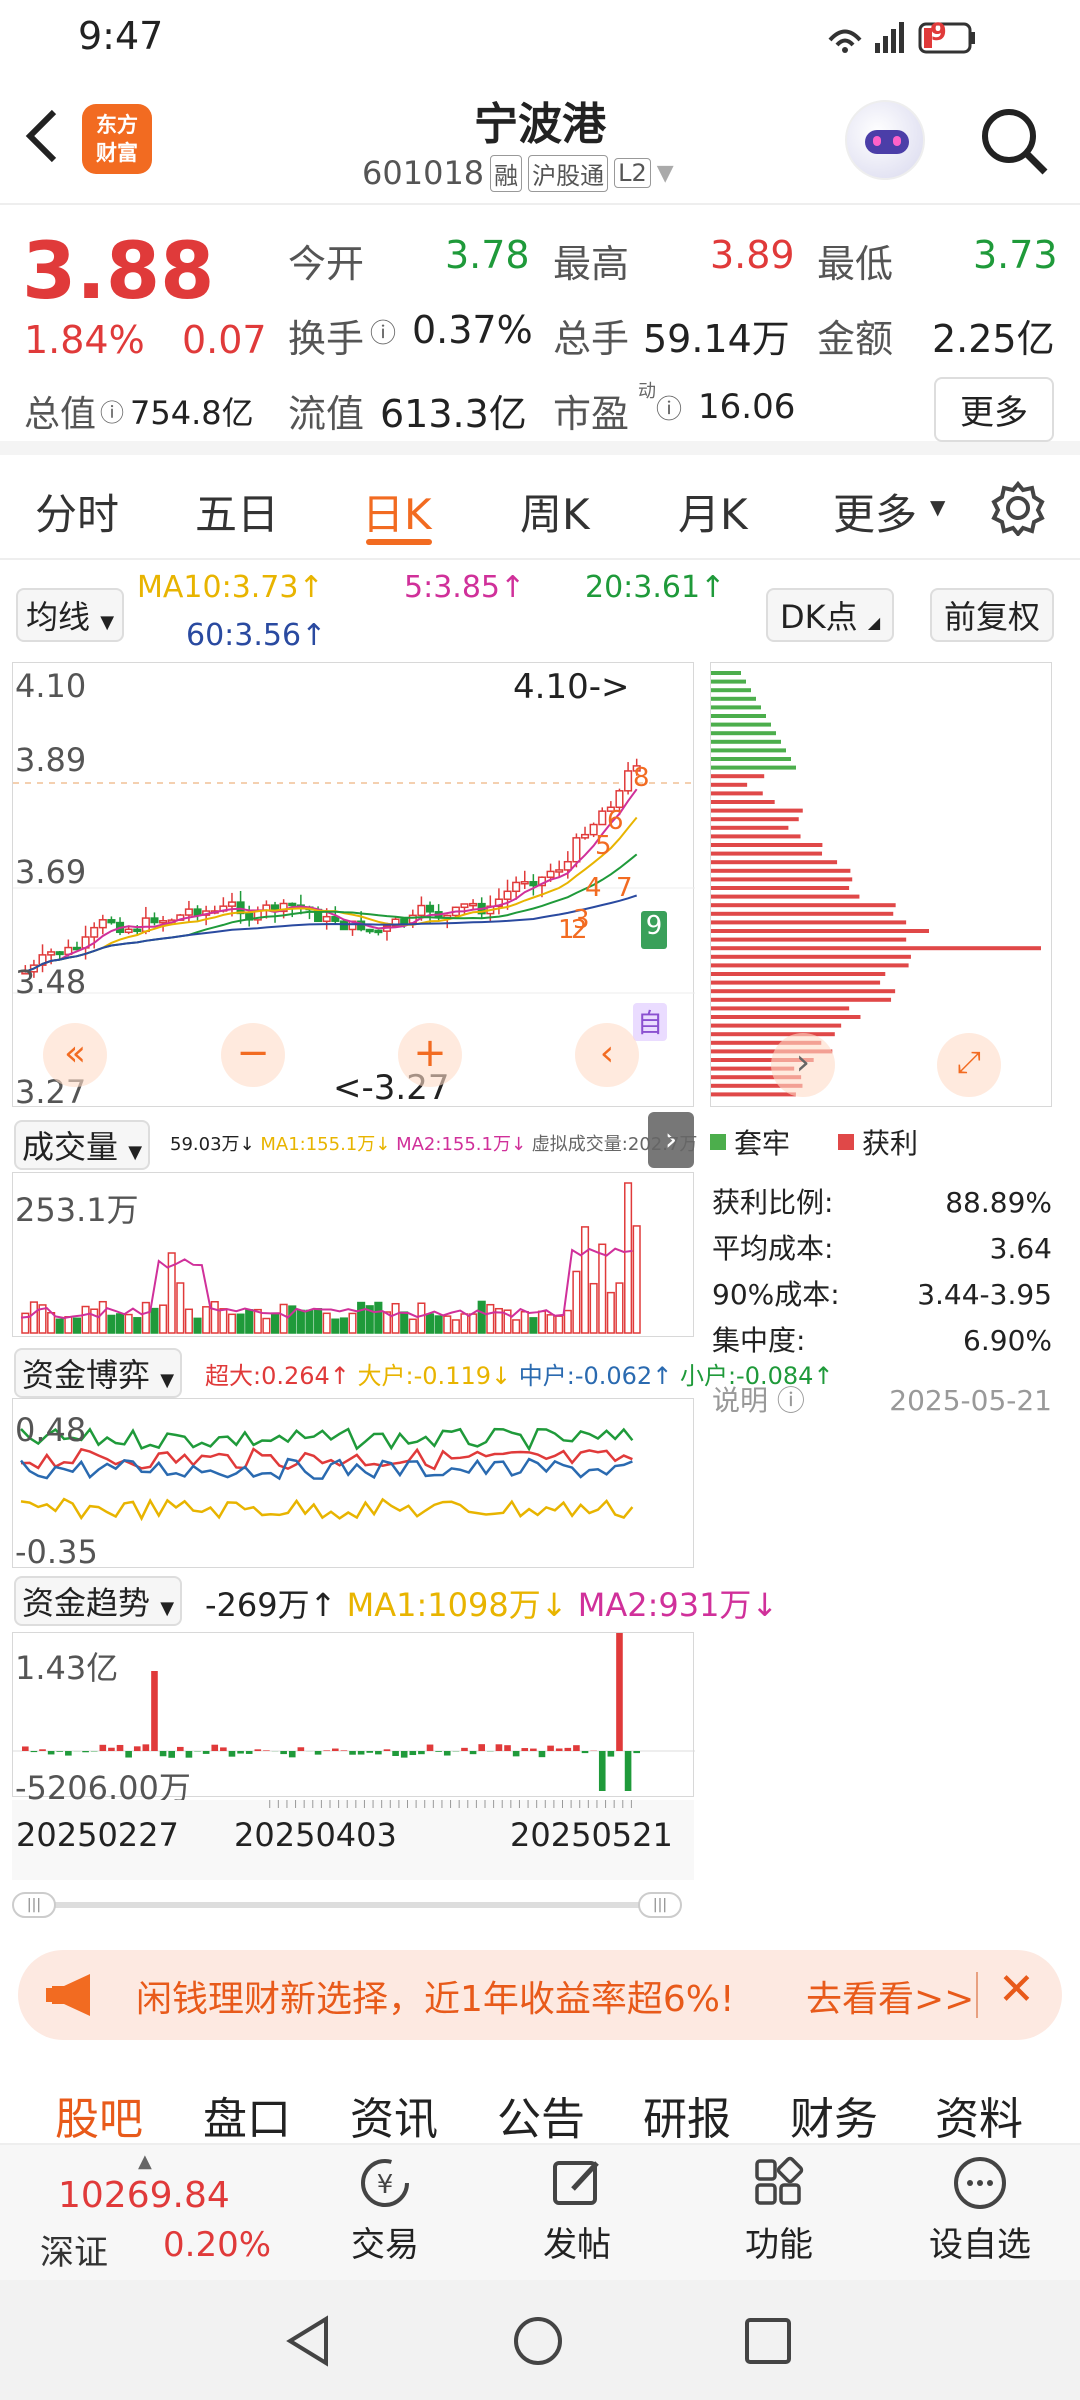 Image resolution: width=1080 pixels, height=2400 pixels. Describe the element at coordinates (607, 1055) in the screenshot. I see `scroll-left-button: ‹` at that location.